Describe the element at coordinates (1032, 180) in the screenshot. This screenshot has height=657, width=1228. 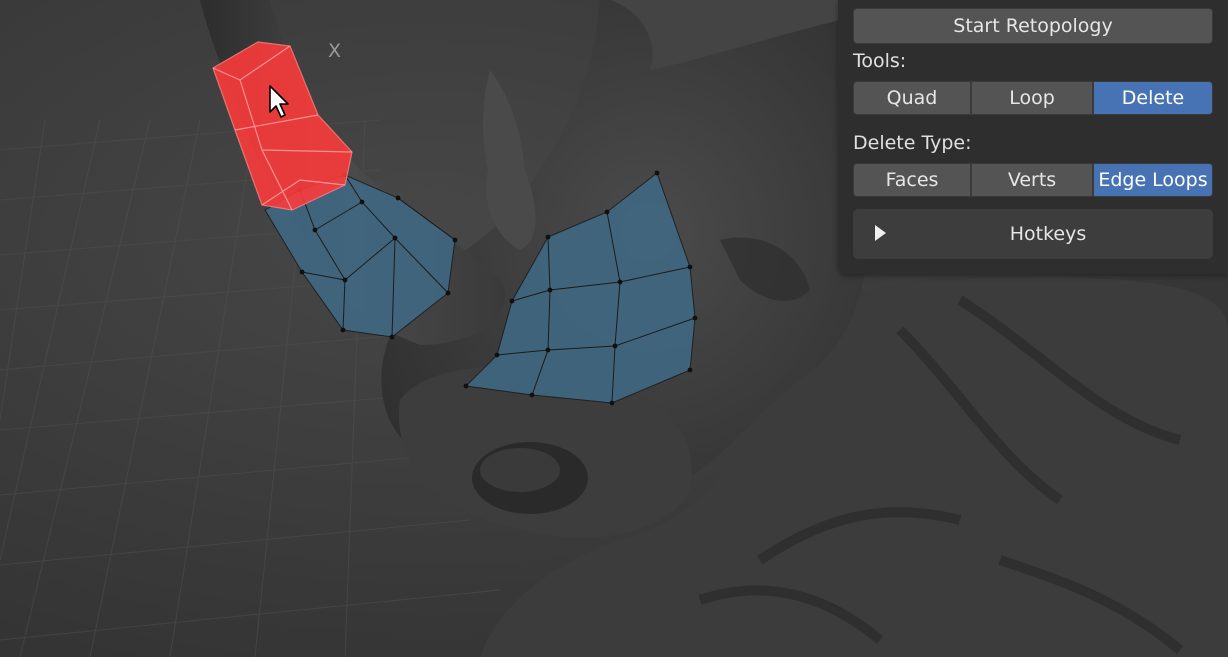
I see `delete-type-verts-button: Verts` at that location.